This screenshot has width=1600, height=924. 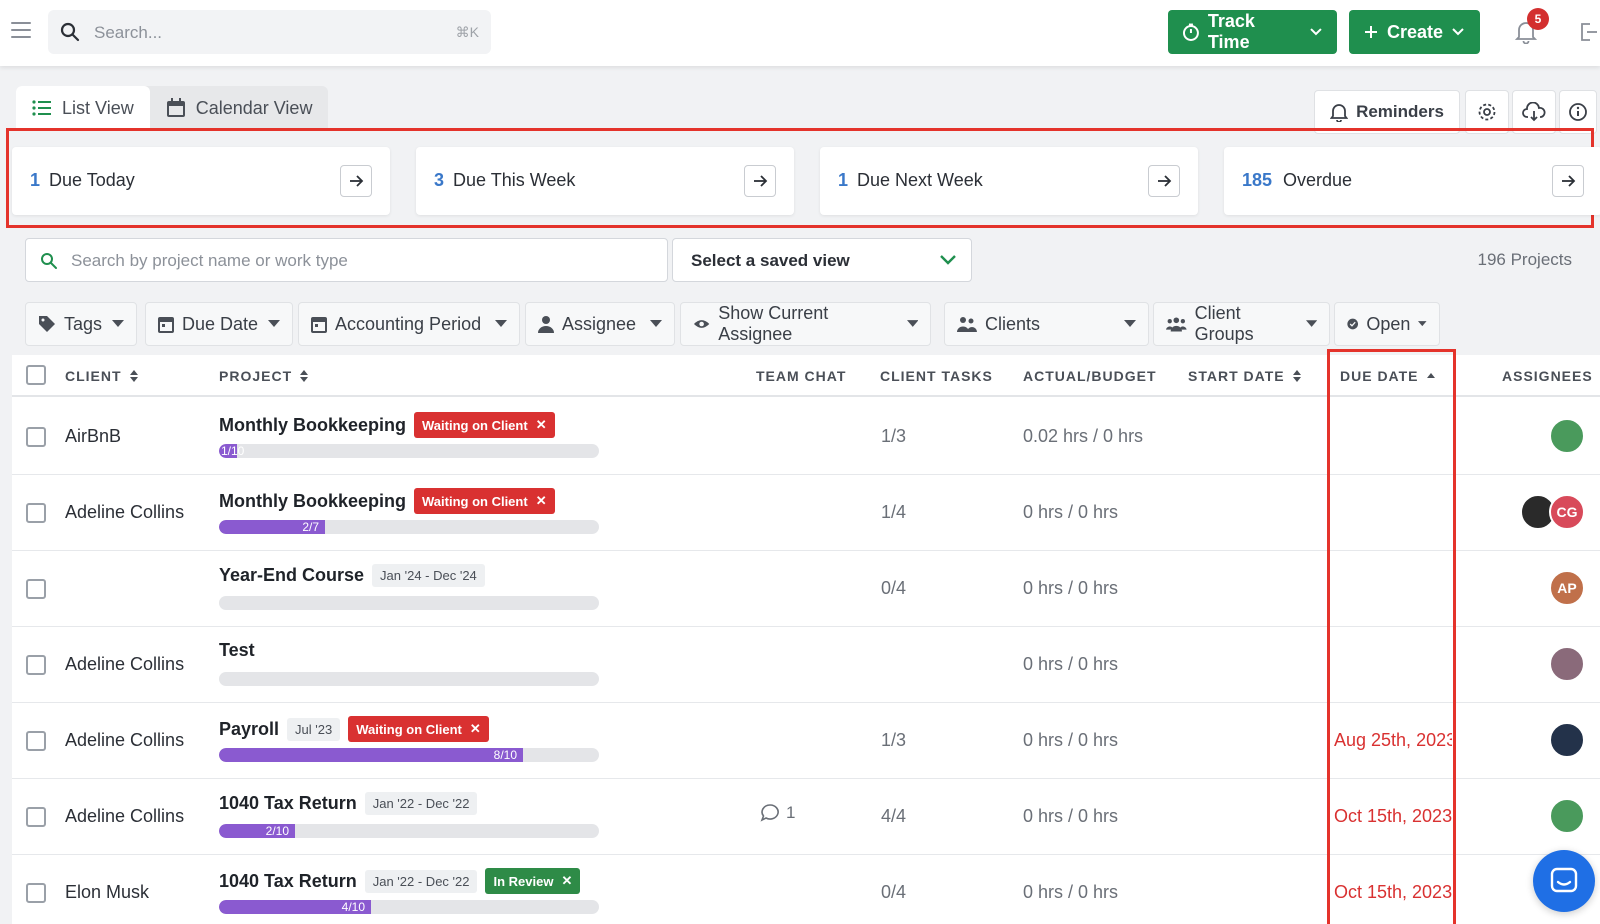 What do you see at coordinates (805, 324) in the screenshot?
I see `filter-show-current-assignee: Show Current Assignee` at bounding box center [805, 324].